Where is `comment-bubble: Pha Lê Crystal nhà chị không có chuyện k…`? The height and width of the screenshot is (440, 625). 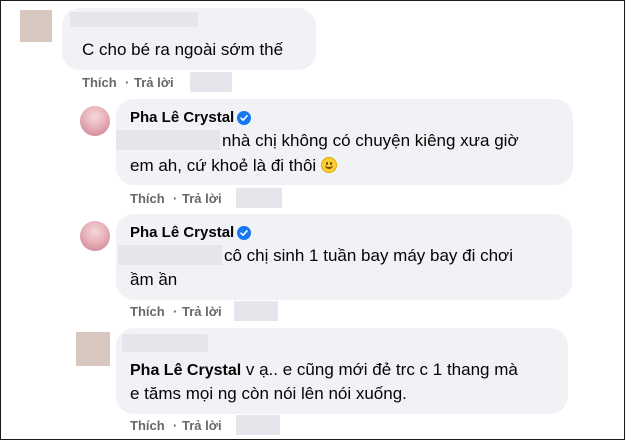 comment-bubble: Pha Lê Crystal nhà chị không có chuyện k… is located at coordinates (344, 142).